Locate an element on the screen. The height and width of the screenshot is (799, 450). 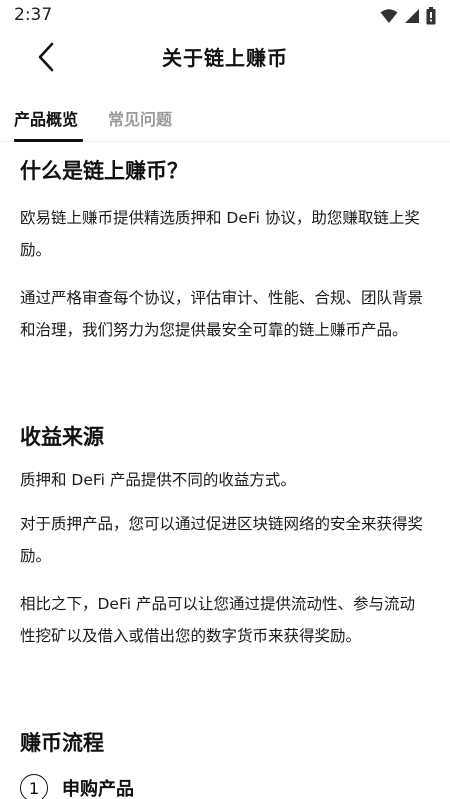
step-number: 1 is located at coordinates (34, 786).